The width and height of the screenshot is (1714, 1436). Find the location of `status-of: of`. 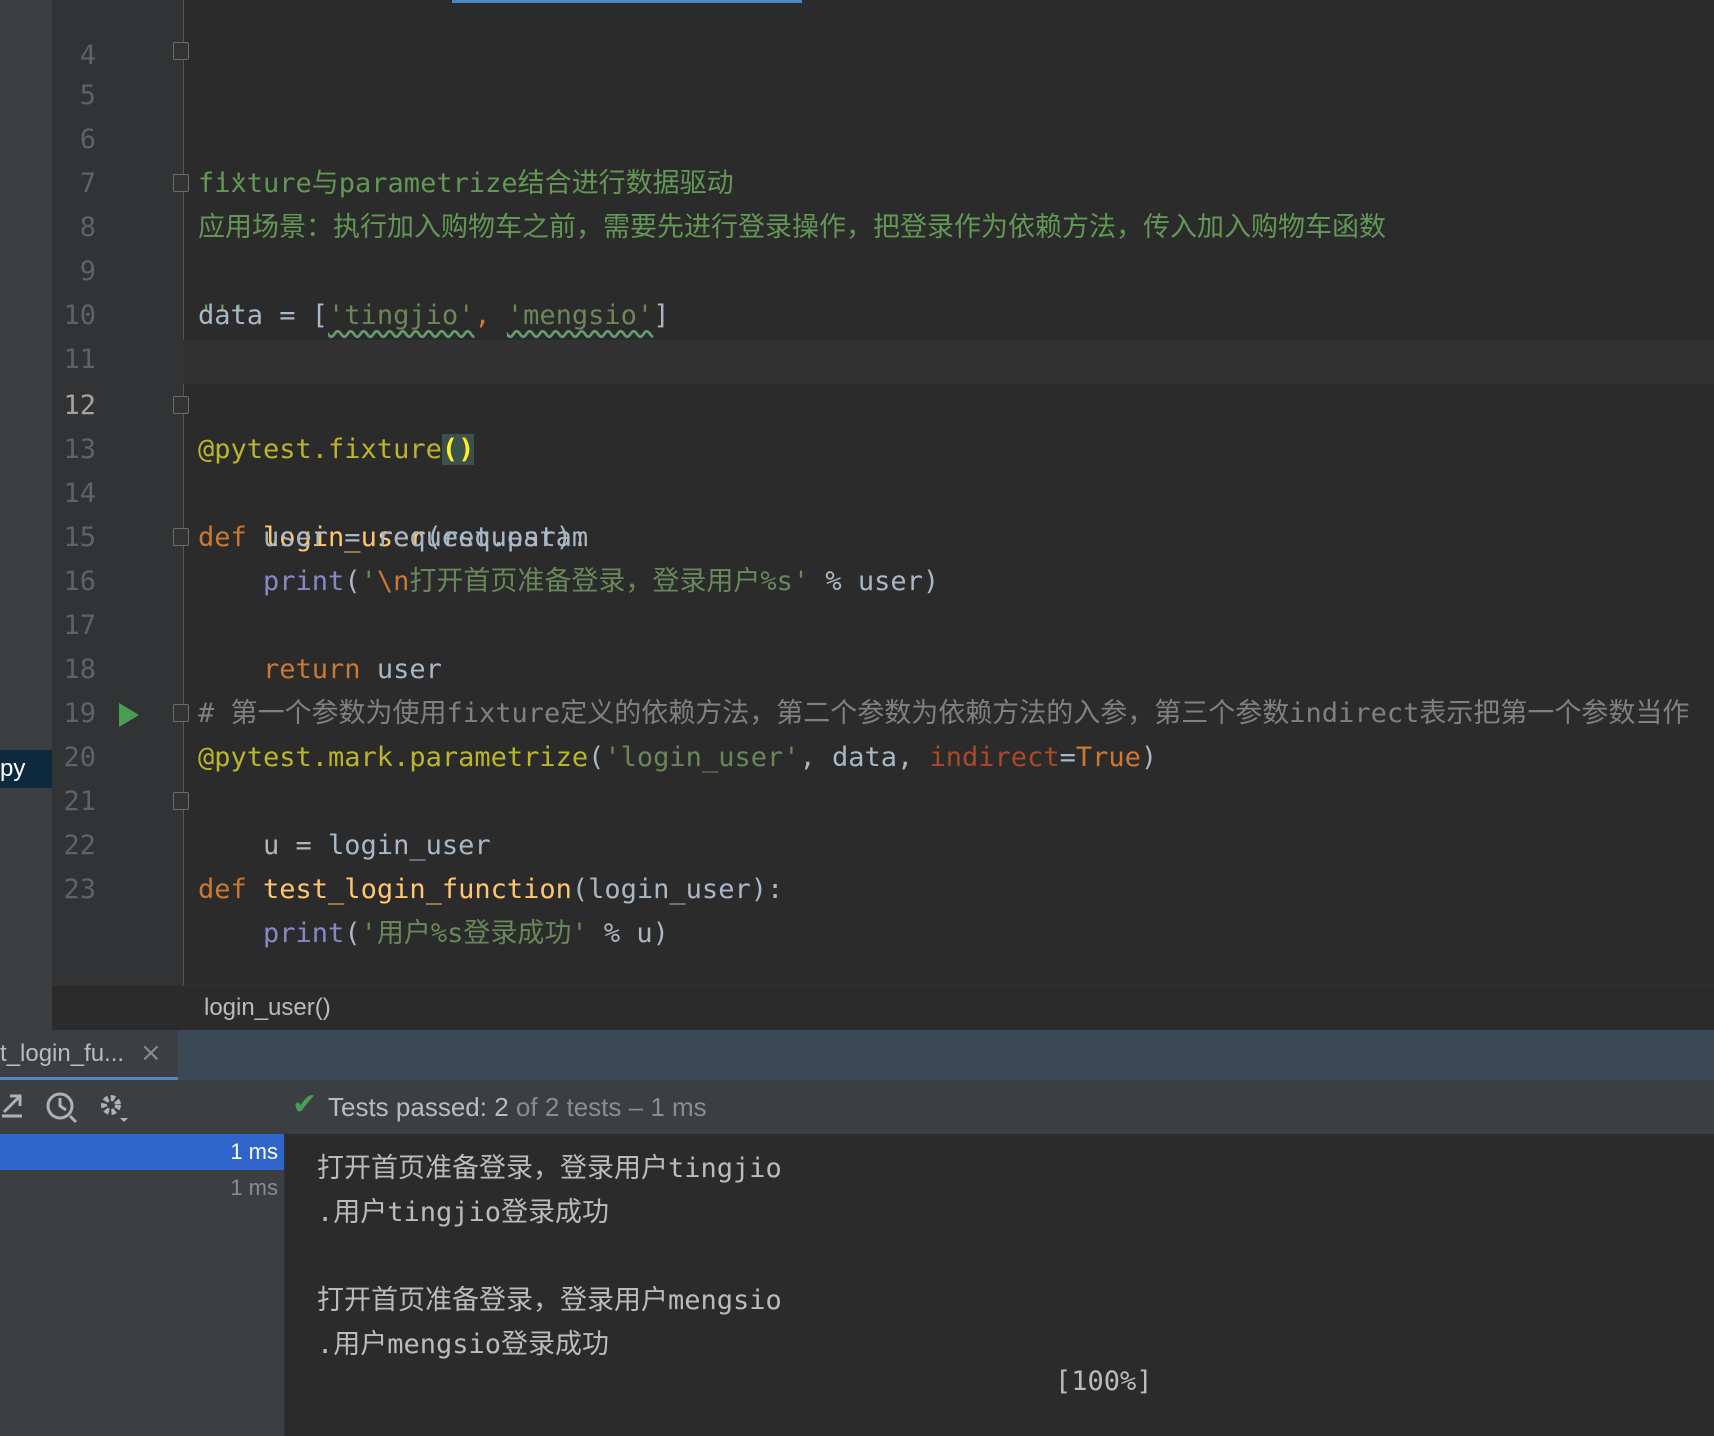

status-of: of is located at coordinates (526, 1107).